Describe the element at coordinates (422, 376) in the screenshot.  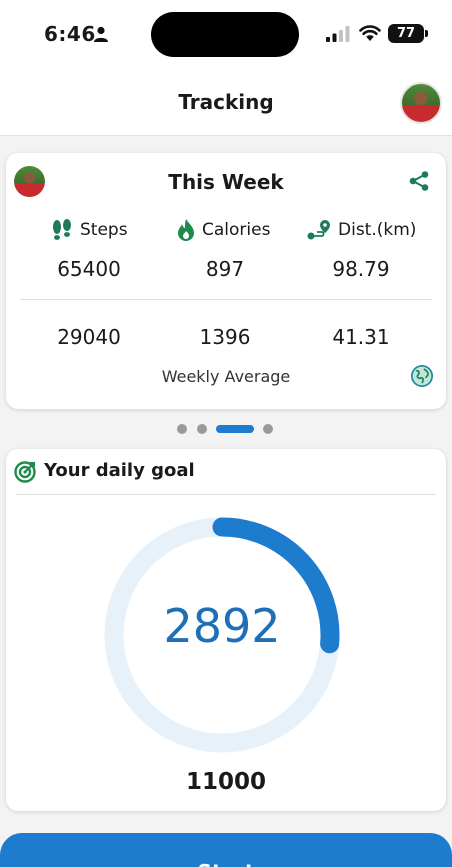
I see `globe-icon` at that location.